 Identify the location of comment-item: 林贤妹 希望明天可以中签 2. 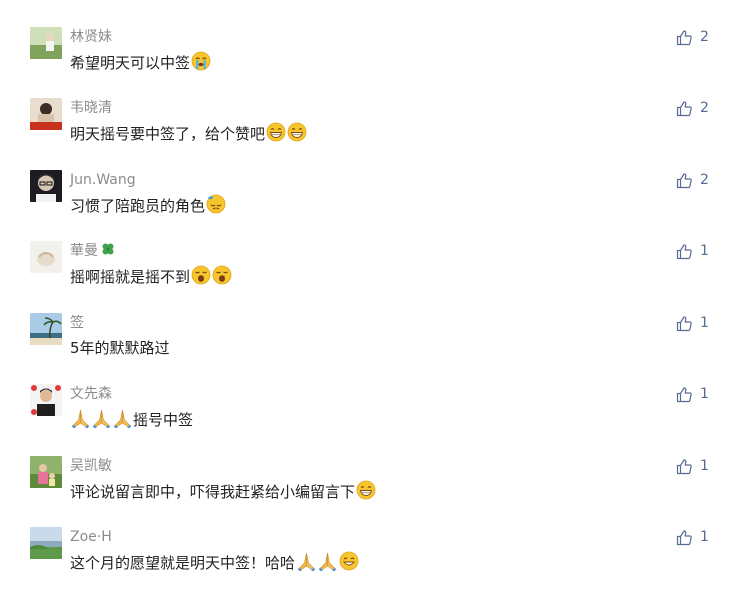
(373, 59).